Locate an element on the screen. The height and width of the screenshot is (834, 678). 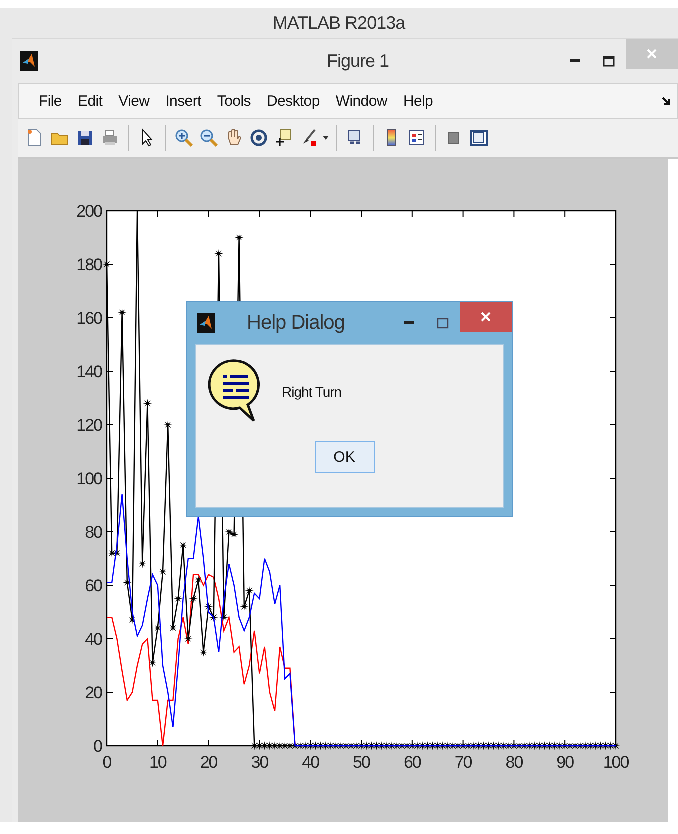
window-title: Figure 1 is located at coordinates (358, 61).